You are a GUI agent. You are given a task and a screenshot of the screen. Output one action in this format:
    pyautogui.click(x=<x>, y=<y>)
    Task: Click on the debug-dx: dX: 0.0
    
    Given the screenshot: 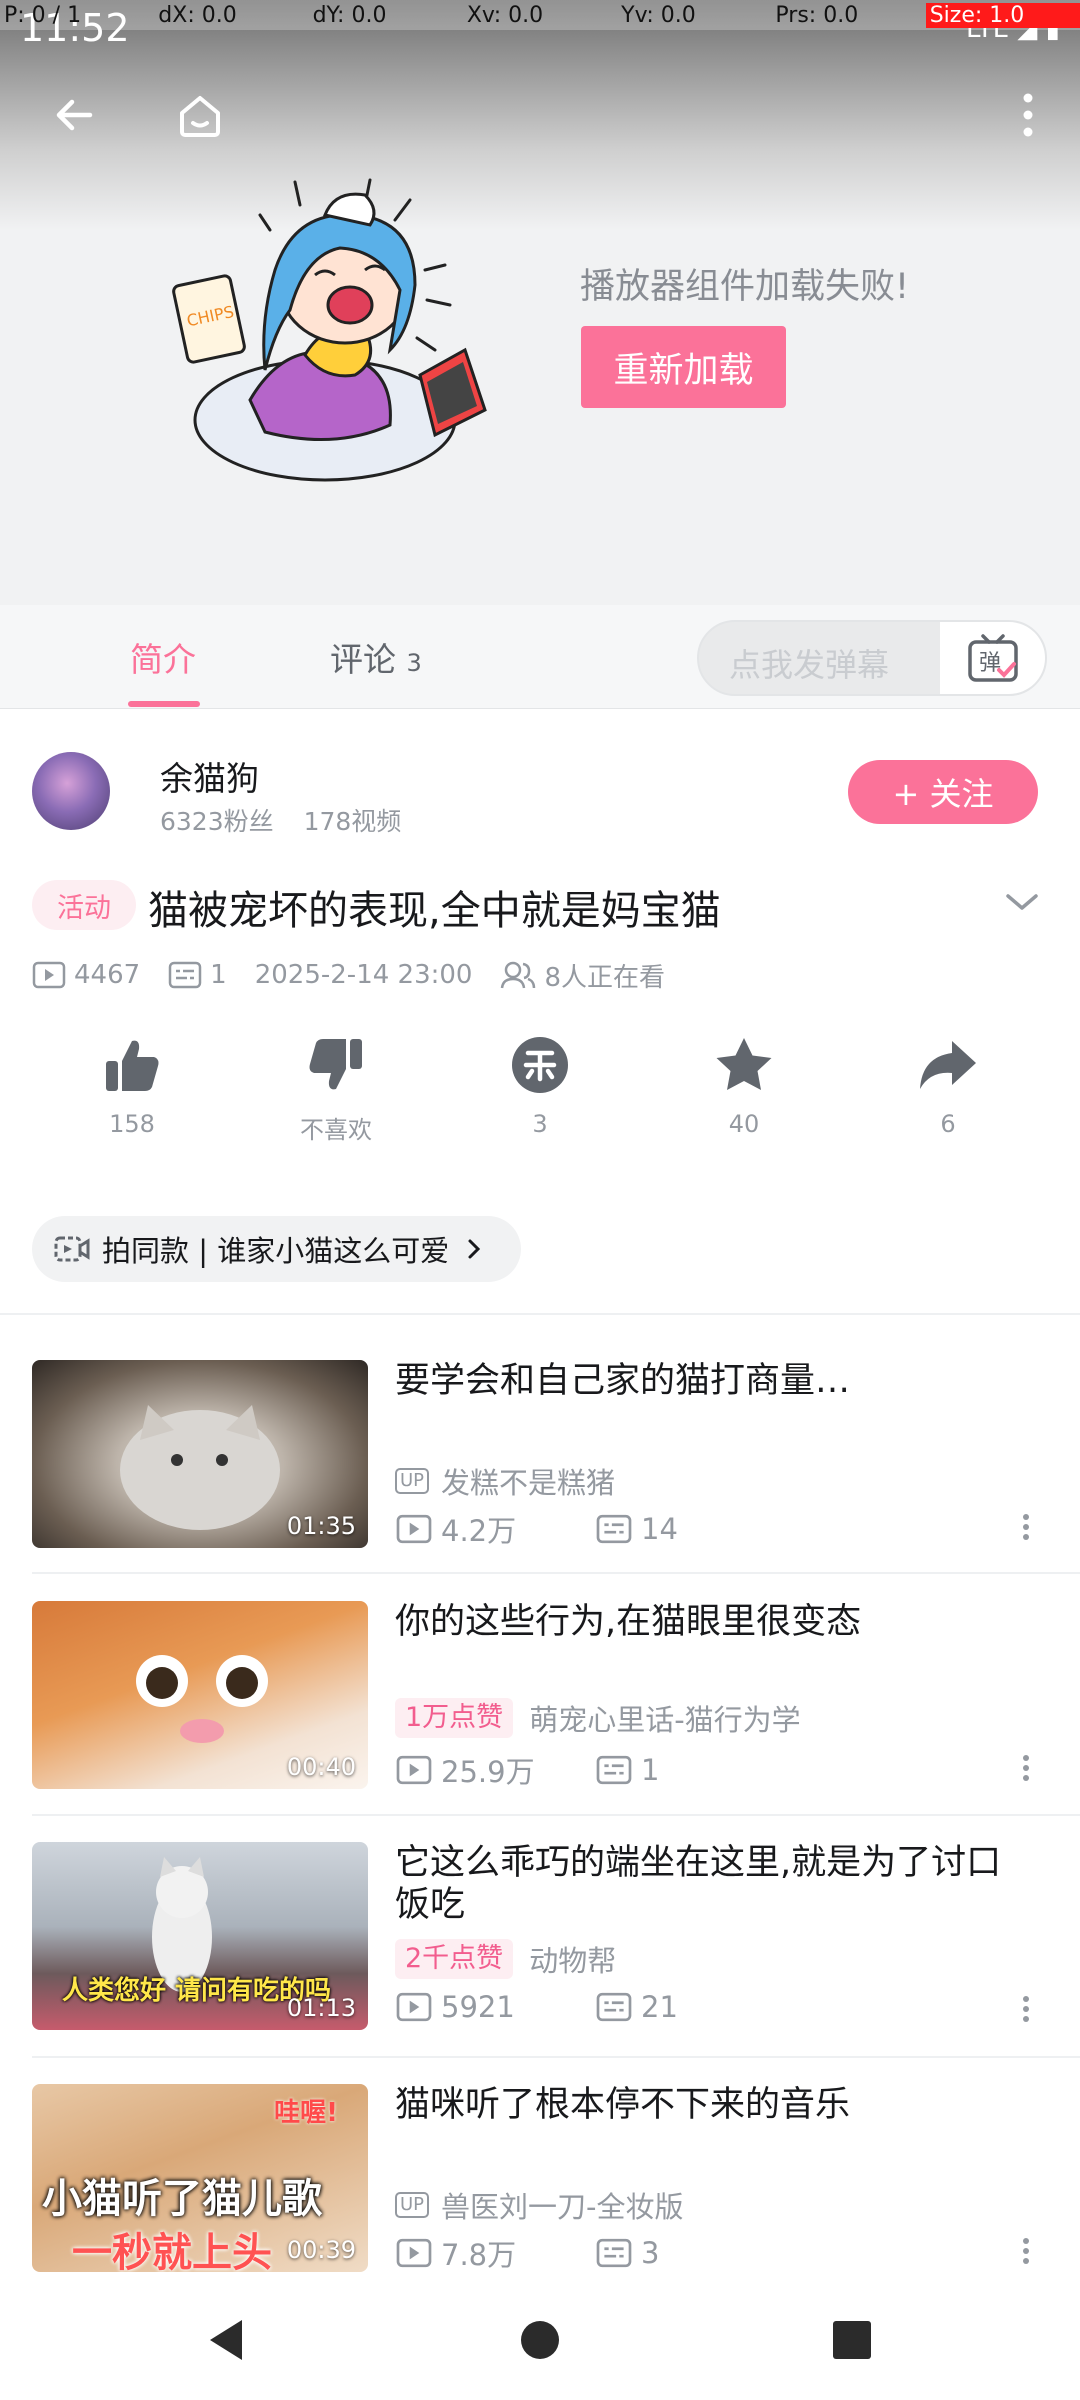 What is the action you would take?
    pyautogui.click(x=197, y=15)
    